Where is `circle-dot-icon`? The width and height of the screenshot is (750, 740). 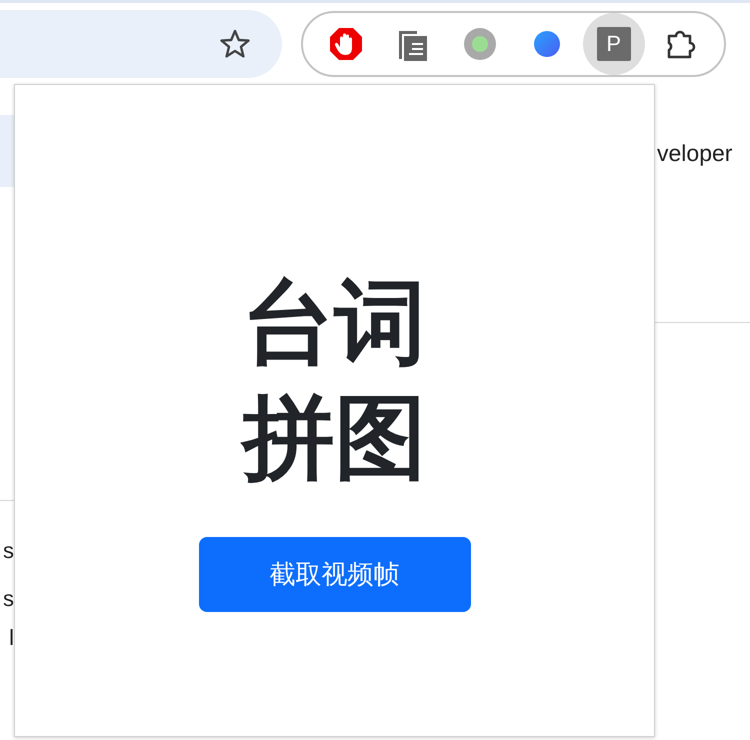
circle-dot-icon is located at coordinates (480, 44).